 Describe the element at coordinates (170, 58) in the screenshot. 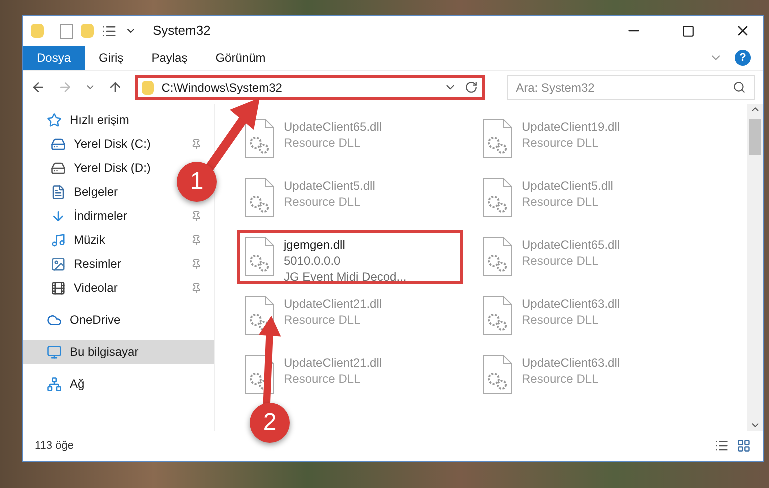

I see `ribbon-tab: Paylaş` at that location.